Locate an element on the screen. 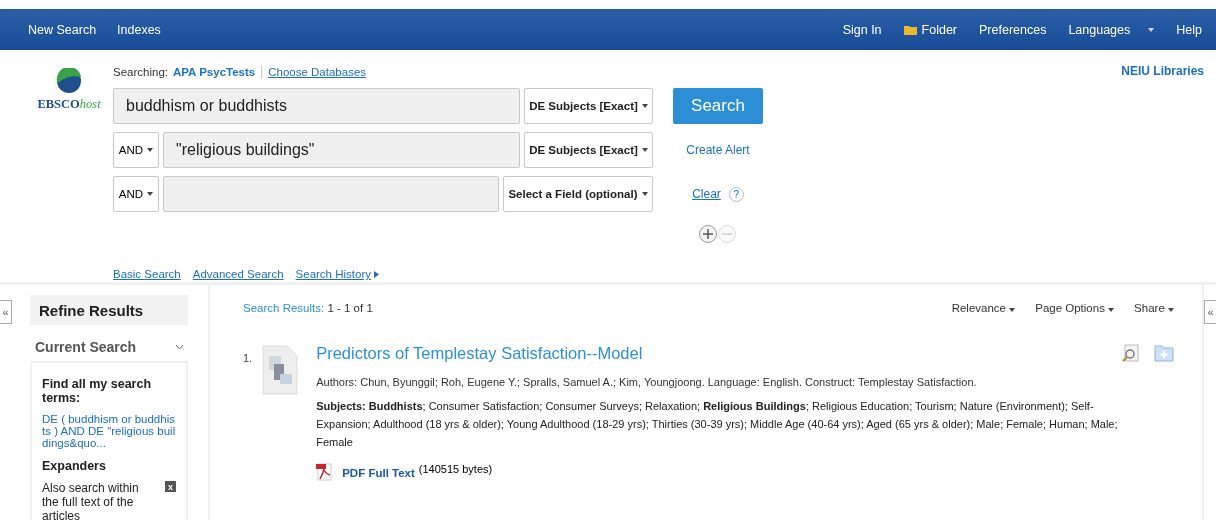  file-size: (140515 bytes) is located at coordinates (455, 469).